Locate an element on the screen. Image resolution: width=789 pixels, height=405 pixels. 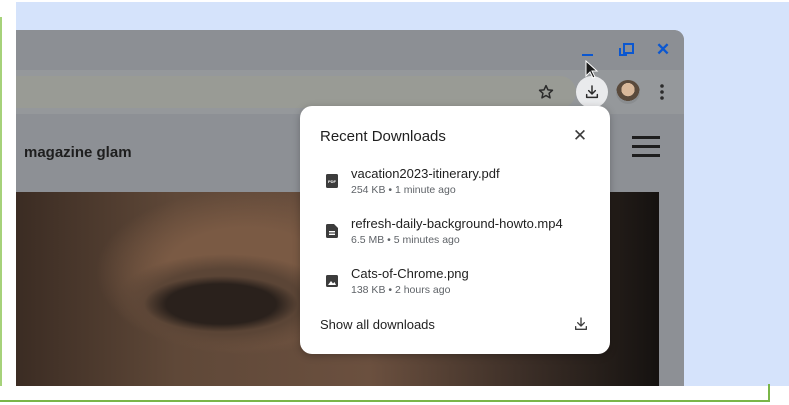
pdf-file-icon: PDF is located at coordinates (332, 181).